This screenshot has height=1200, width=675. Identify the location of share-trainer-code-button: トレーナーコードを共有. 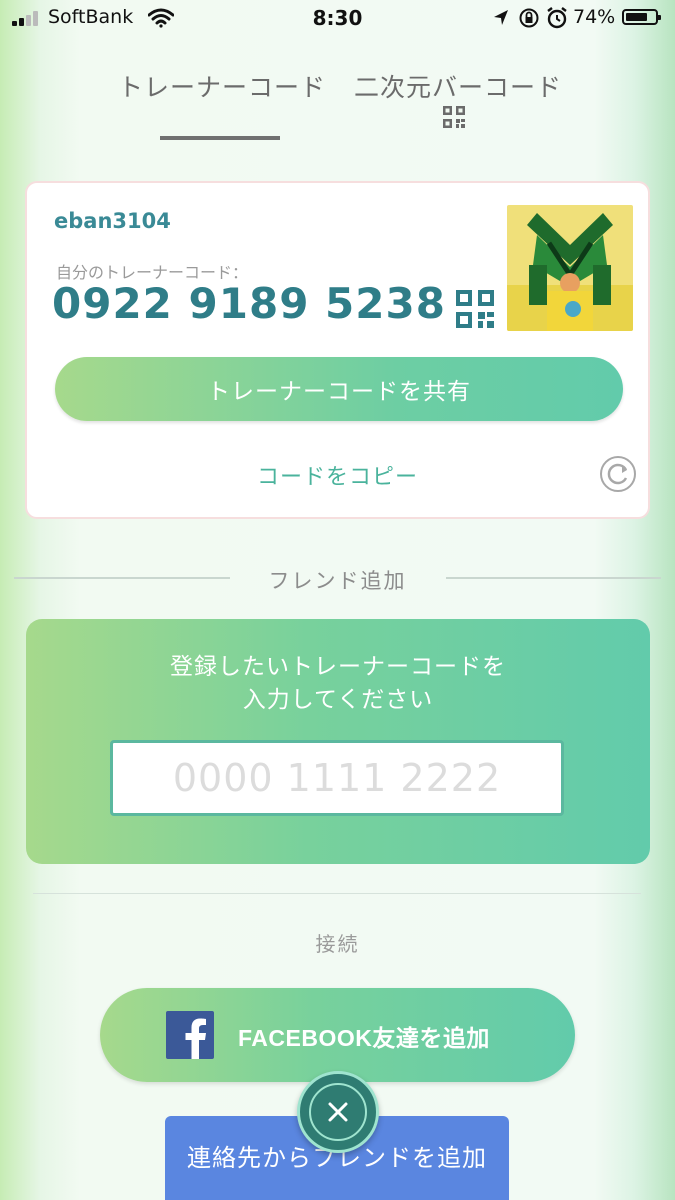
(339, 389).